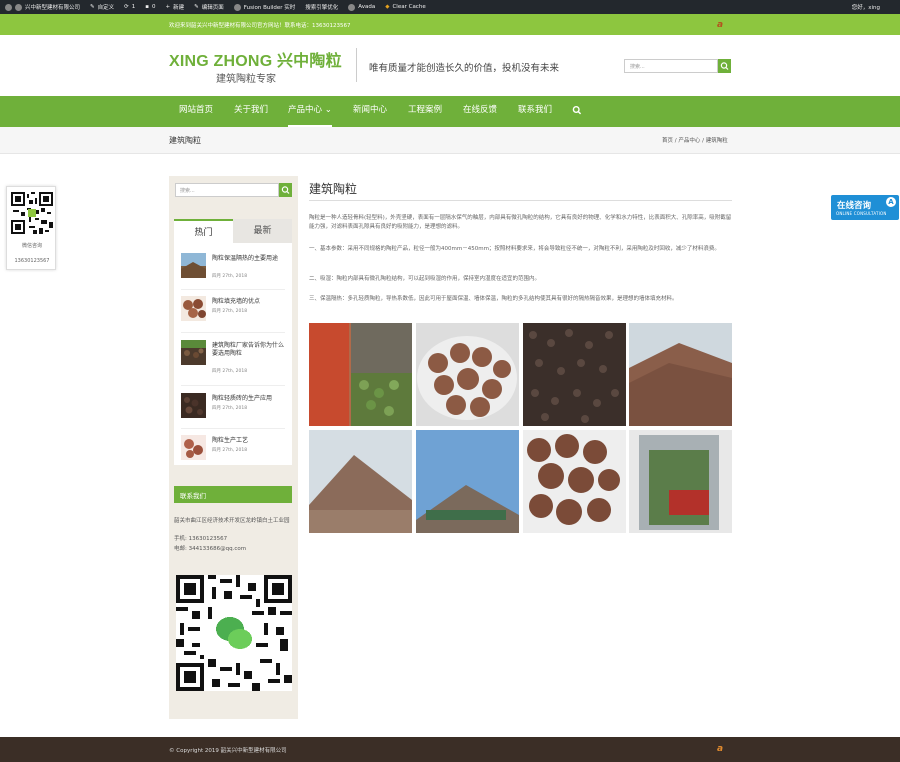  What do you see at coordinates (235, 362) in the screenshot?
I see `list-item: 建筑陶粒厂家告诉你为什么要选用陶粒 四月 27th, 2018` at bounding box center [235, 362].